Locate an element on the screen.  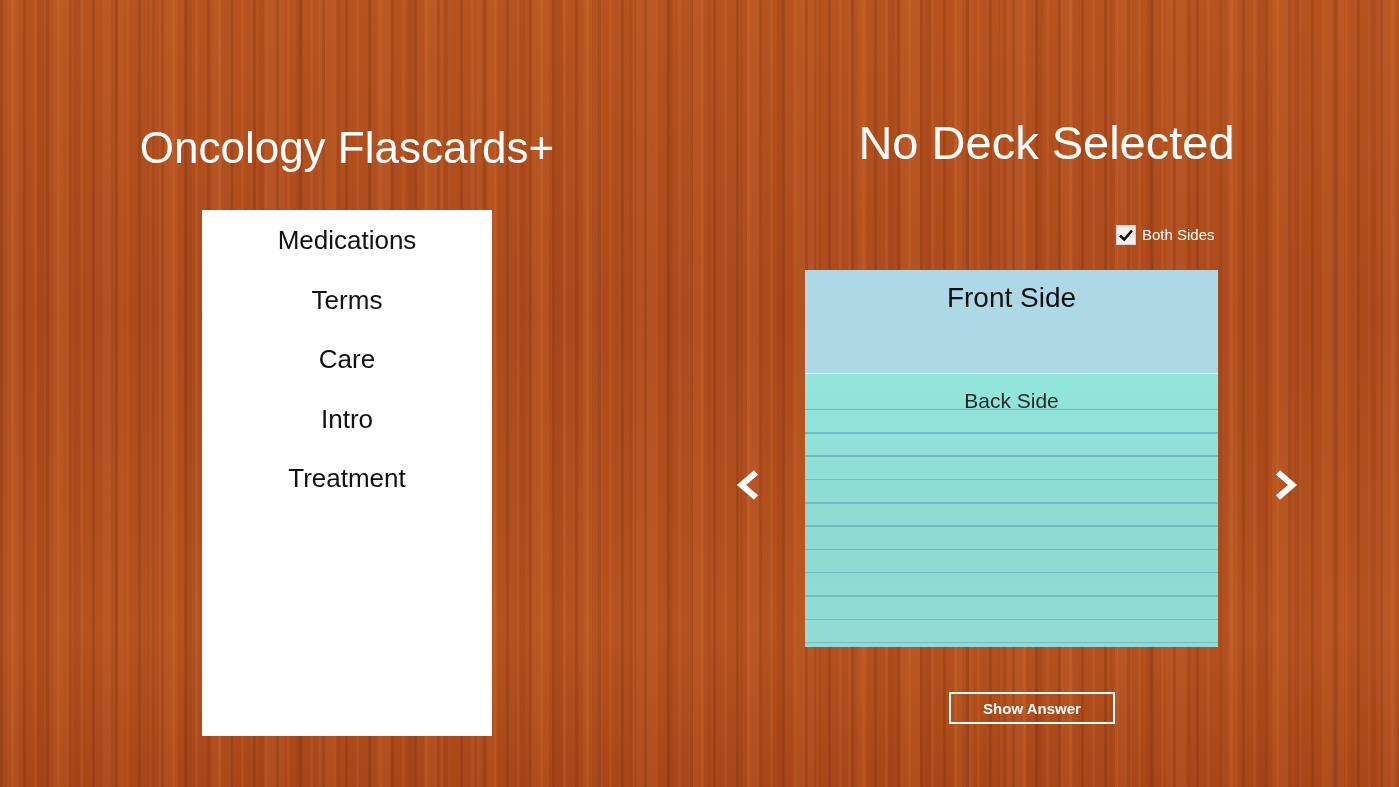
deck-title: No Deck Selected is located at coordinates (1046, 143).